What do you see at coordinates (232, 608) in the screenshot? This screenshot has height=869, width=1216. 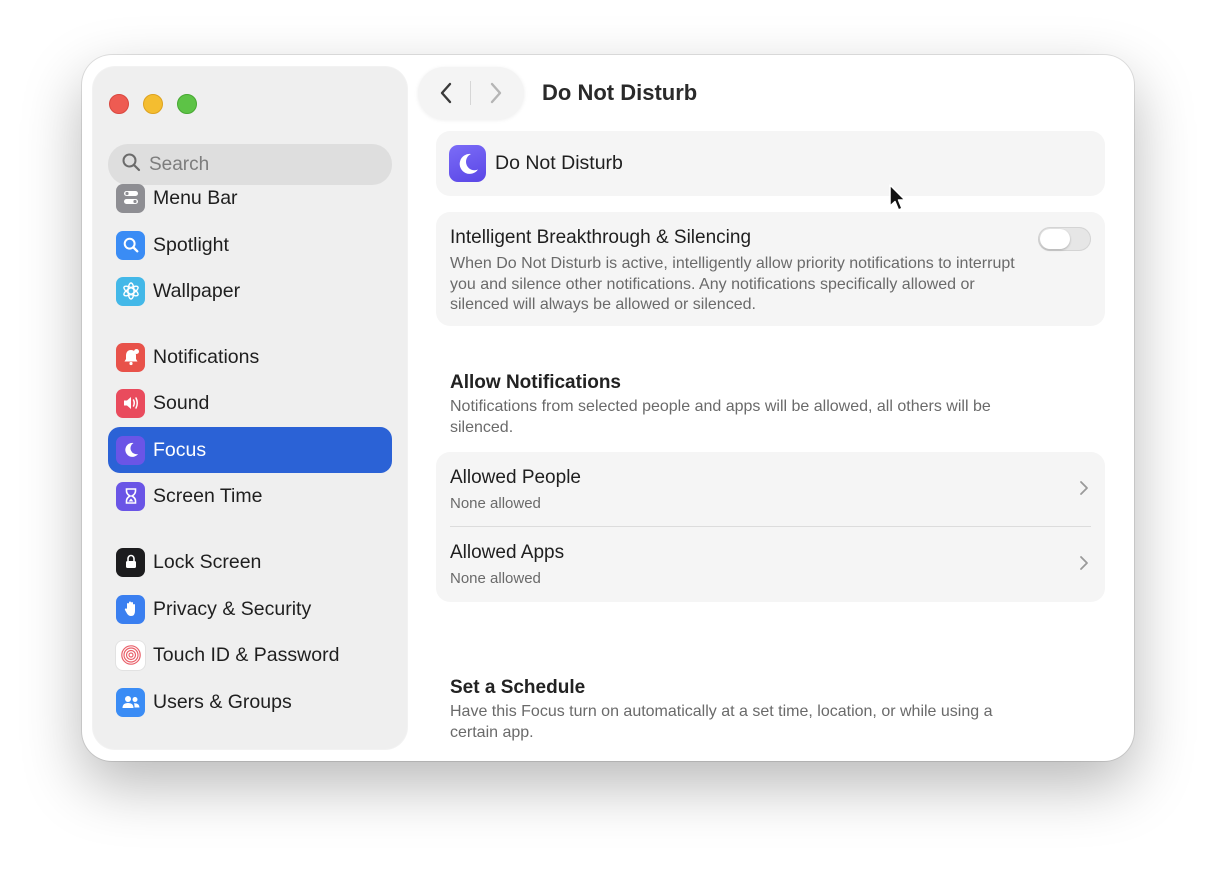 I see `sidebar-item-label: Privacy & Security` at bounding box center [232, 608].